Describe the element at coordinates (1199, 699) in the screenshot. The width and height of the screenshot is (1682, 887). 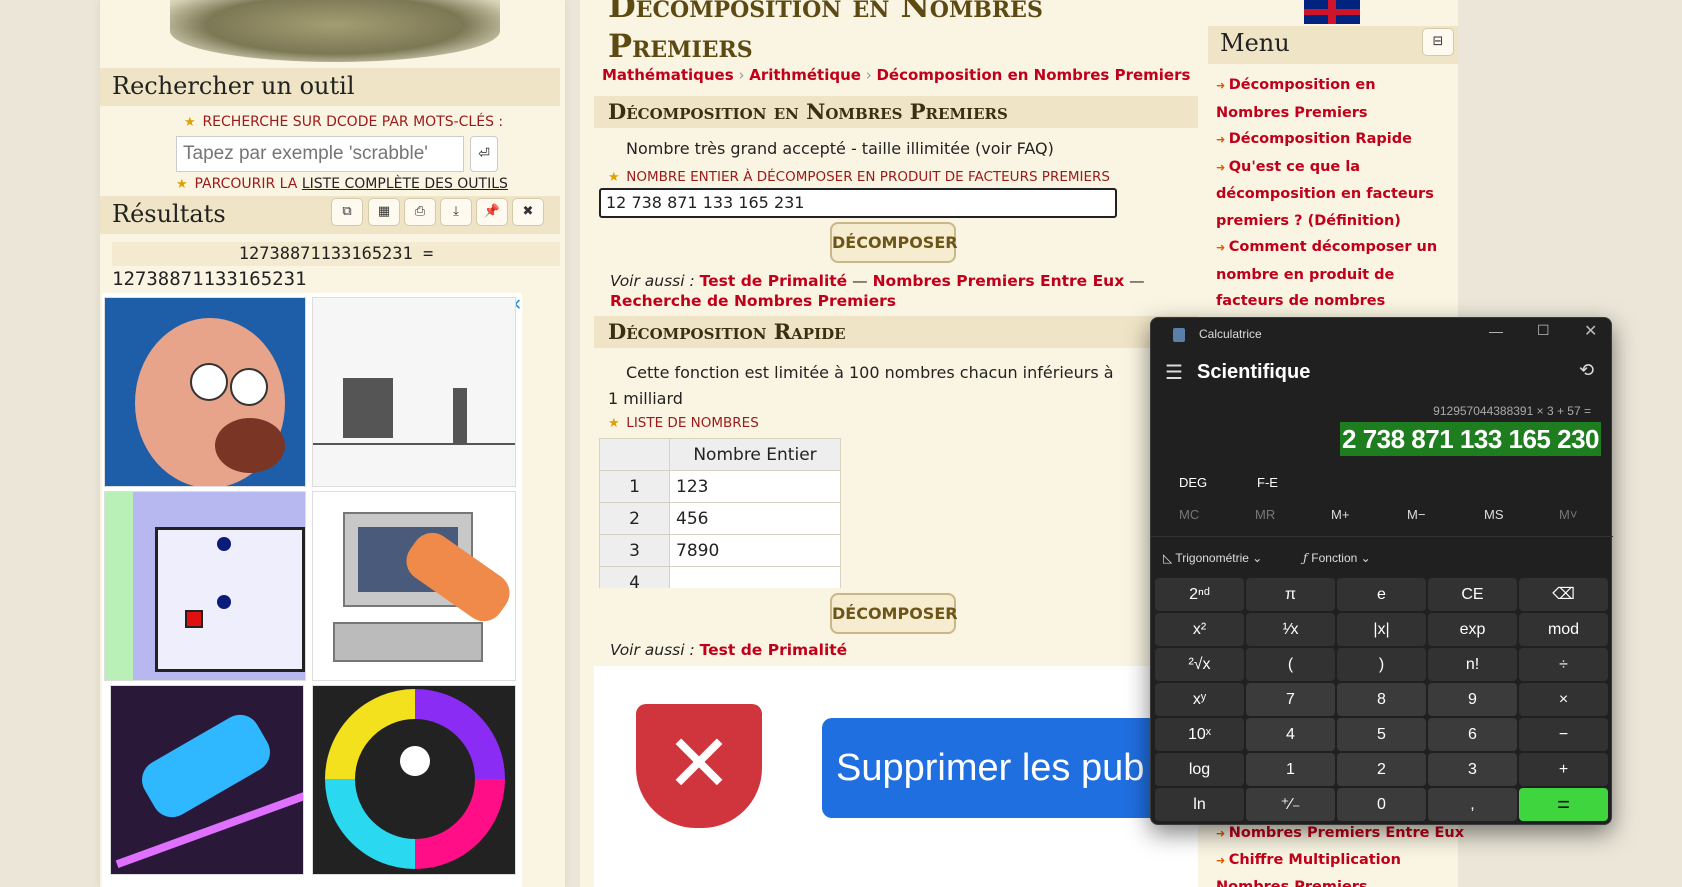
I see `key-power: xʸ` at that location.